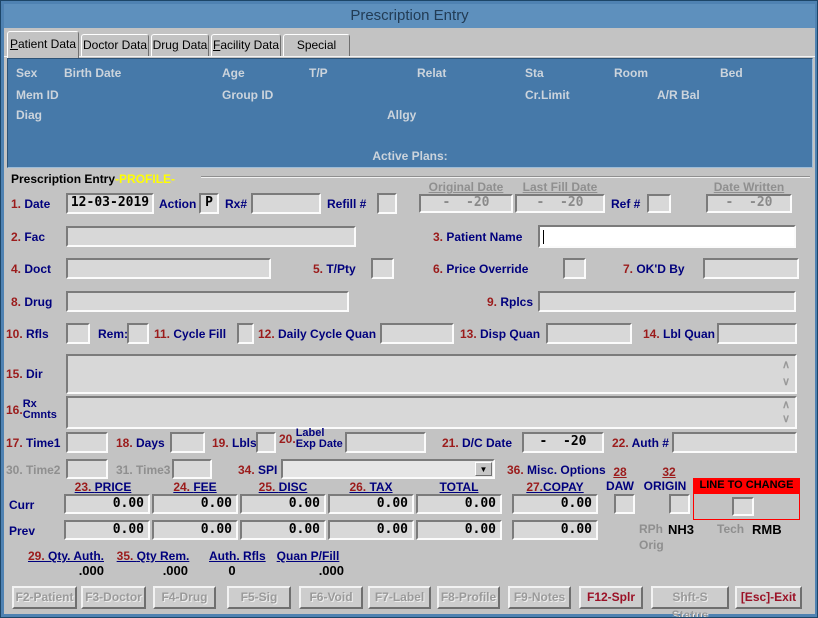 Image resolution: width=818 pixels, height=618 pixels. I want to click on okd-by-field, so click(751, 268).